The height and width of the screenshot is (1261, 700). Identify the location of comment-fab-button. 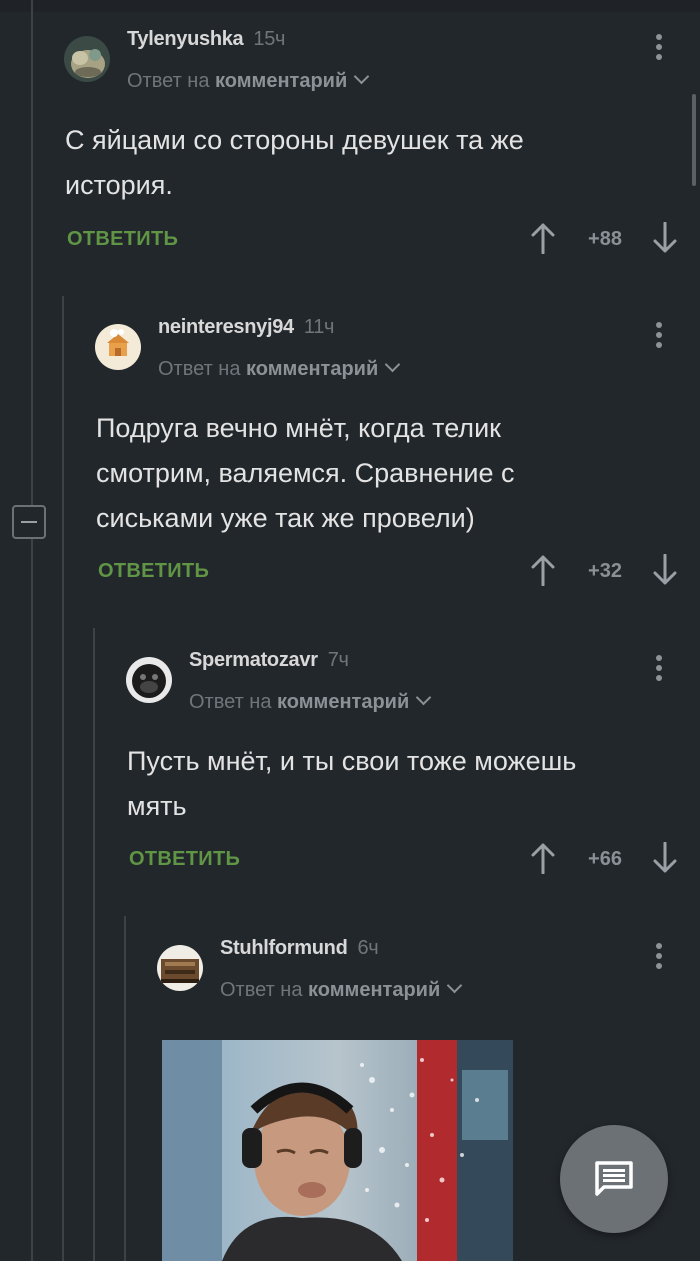
(614, 1179).